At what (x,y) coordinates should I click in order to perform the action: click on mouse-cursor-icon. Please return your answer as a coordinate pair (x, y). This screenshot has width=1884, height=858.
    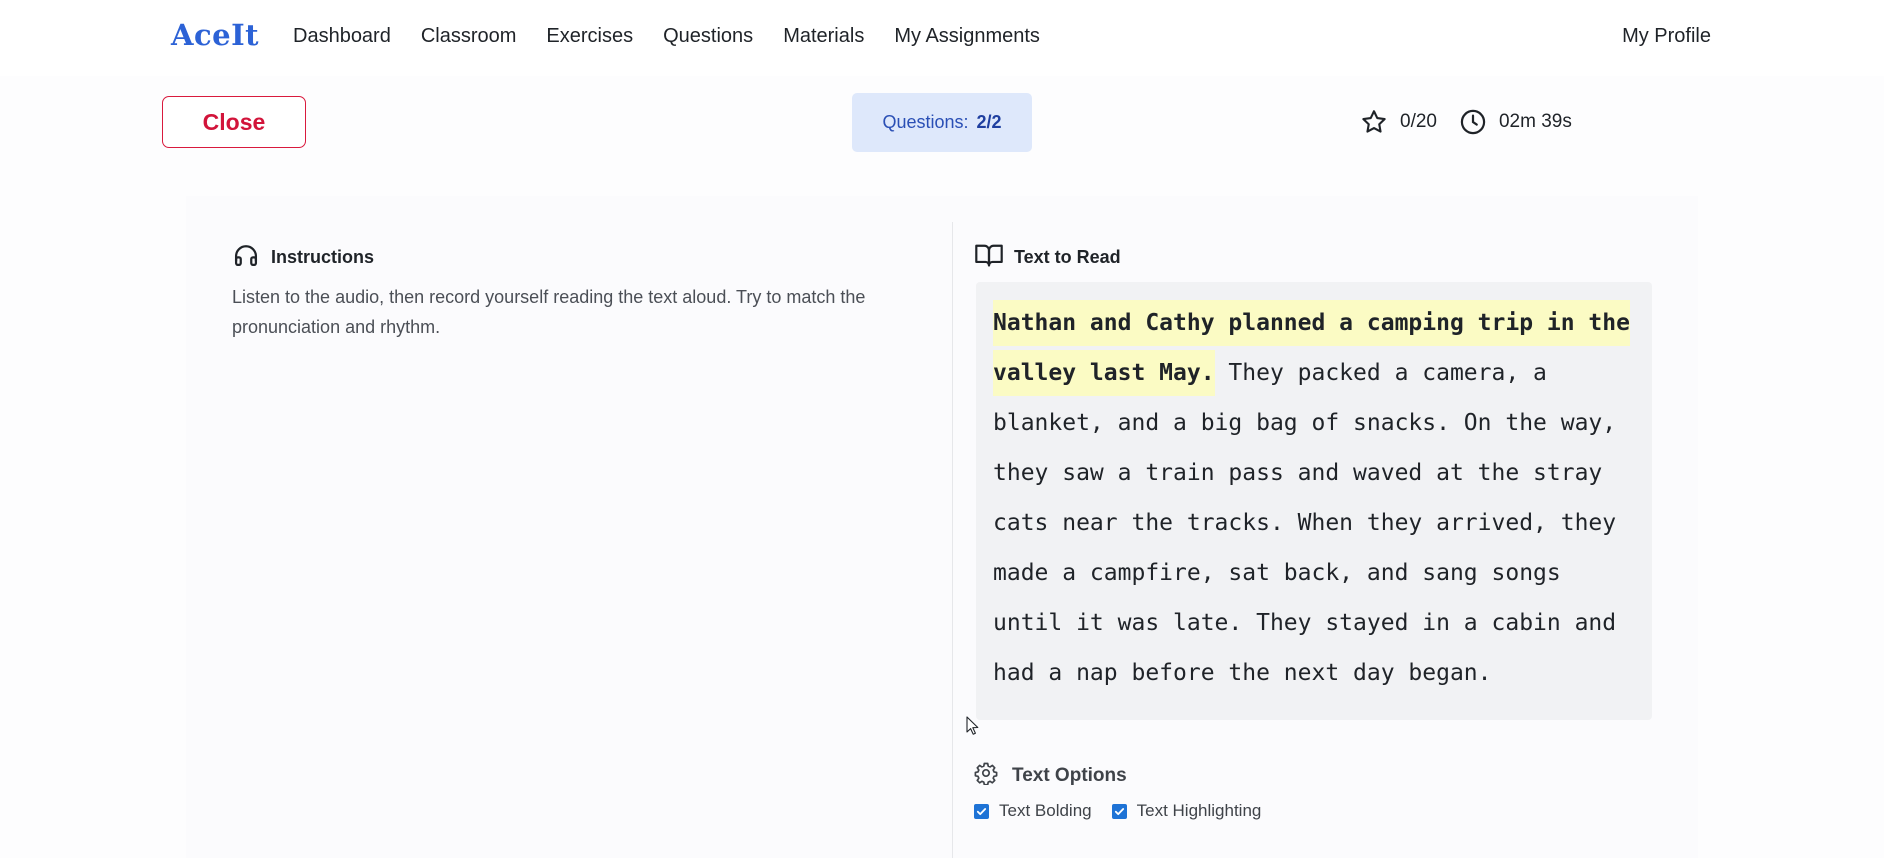
    Looking at the image, I should click on (973, 728).